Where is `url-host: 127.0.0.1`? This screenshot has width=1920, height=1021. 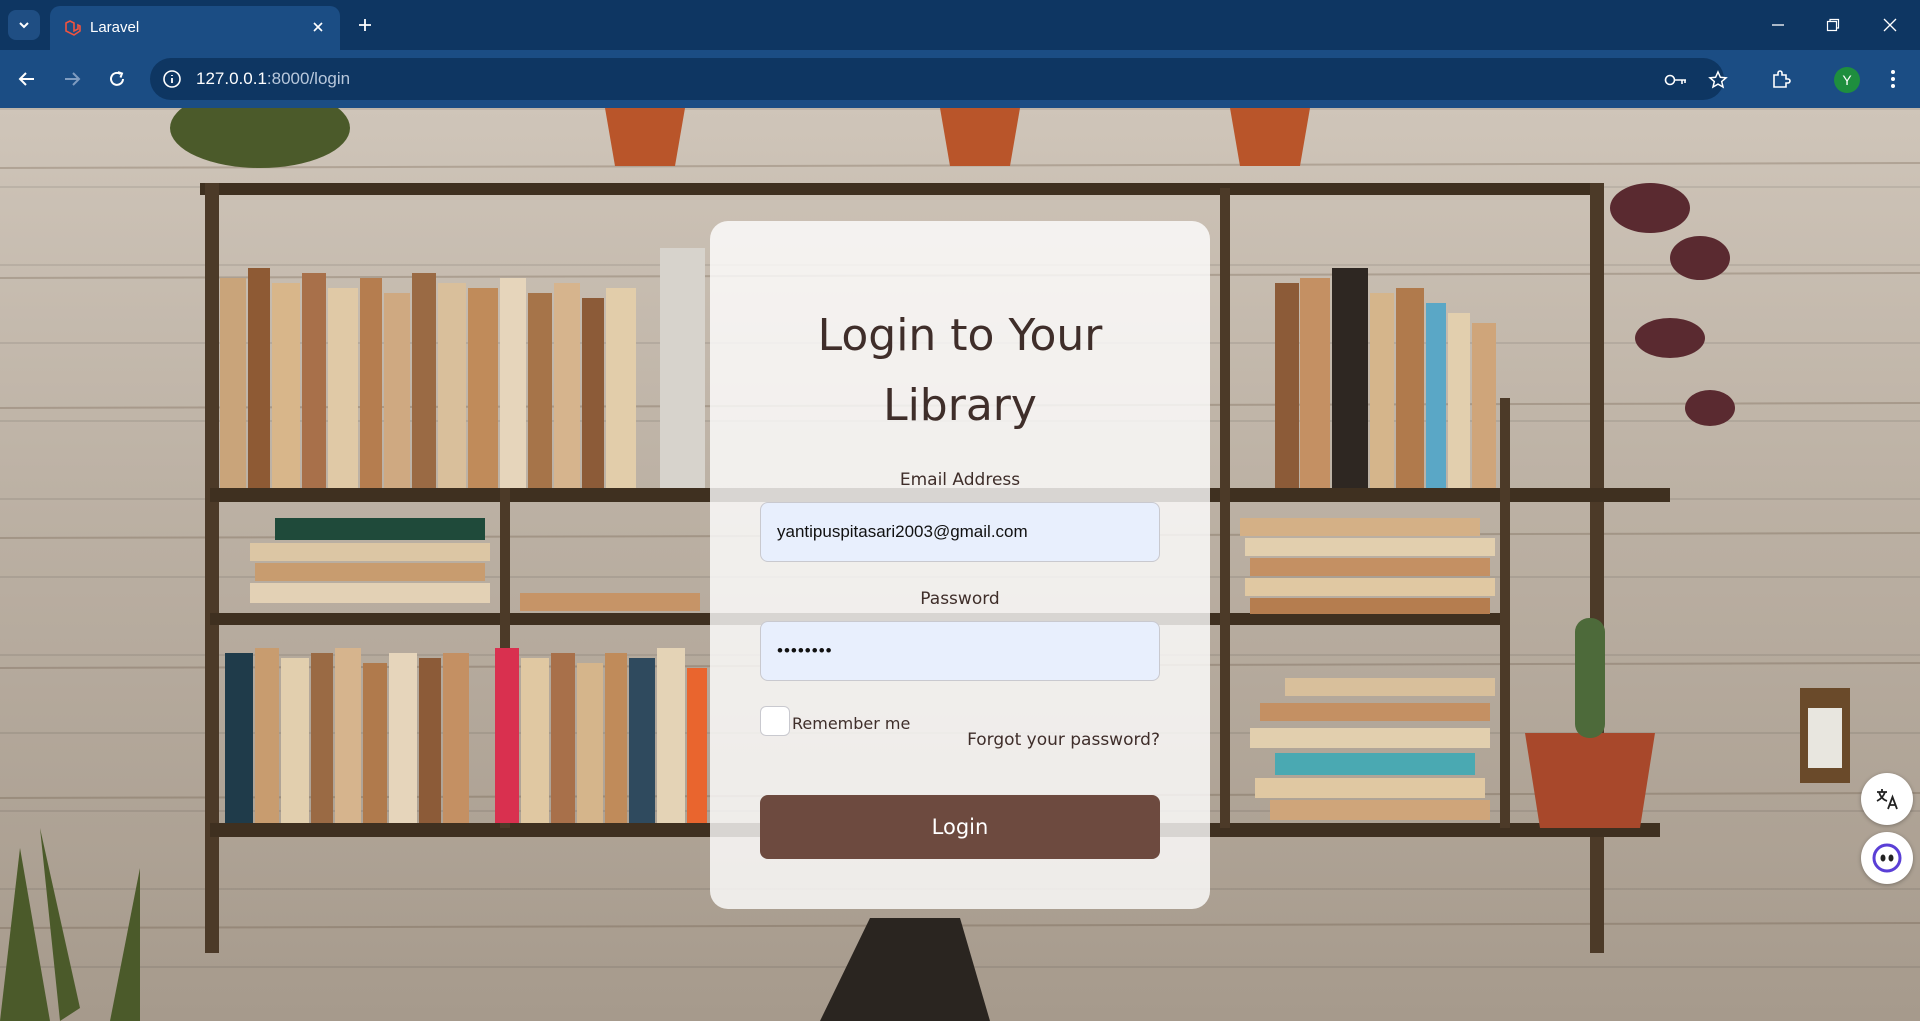 url-host: 127.0.0.1 is located at coordinates (231, 78).